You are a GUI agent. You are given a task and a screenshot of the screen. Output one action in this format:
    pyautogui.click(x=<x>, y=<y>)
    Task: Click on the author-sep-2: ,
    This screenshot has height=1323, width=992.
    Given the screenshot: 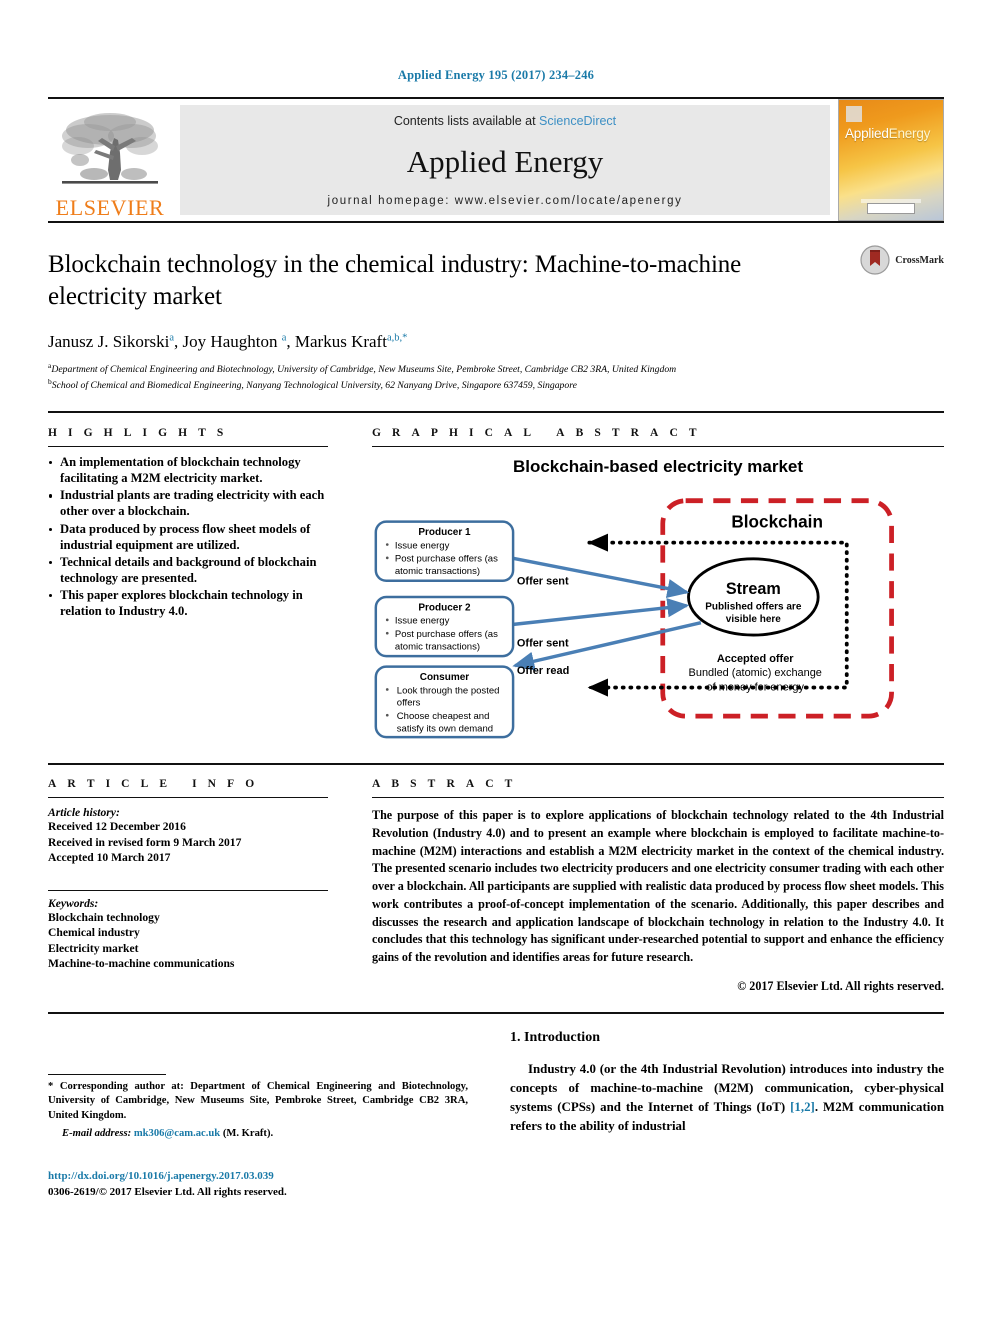 What is the action you would take?
    pyautogui.click(x=290, y=341)
    